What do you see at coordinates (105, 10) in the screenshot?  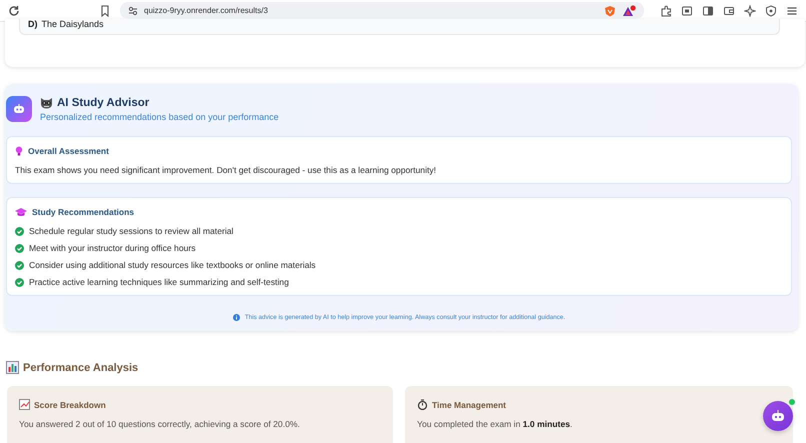 I see `bookmark-icon` at bounding box center [105, 10].